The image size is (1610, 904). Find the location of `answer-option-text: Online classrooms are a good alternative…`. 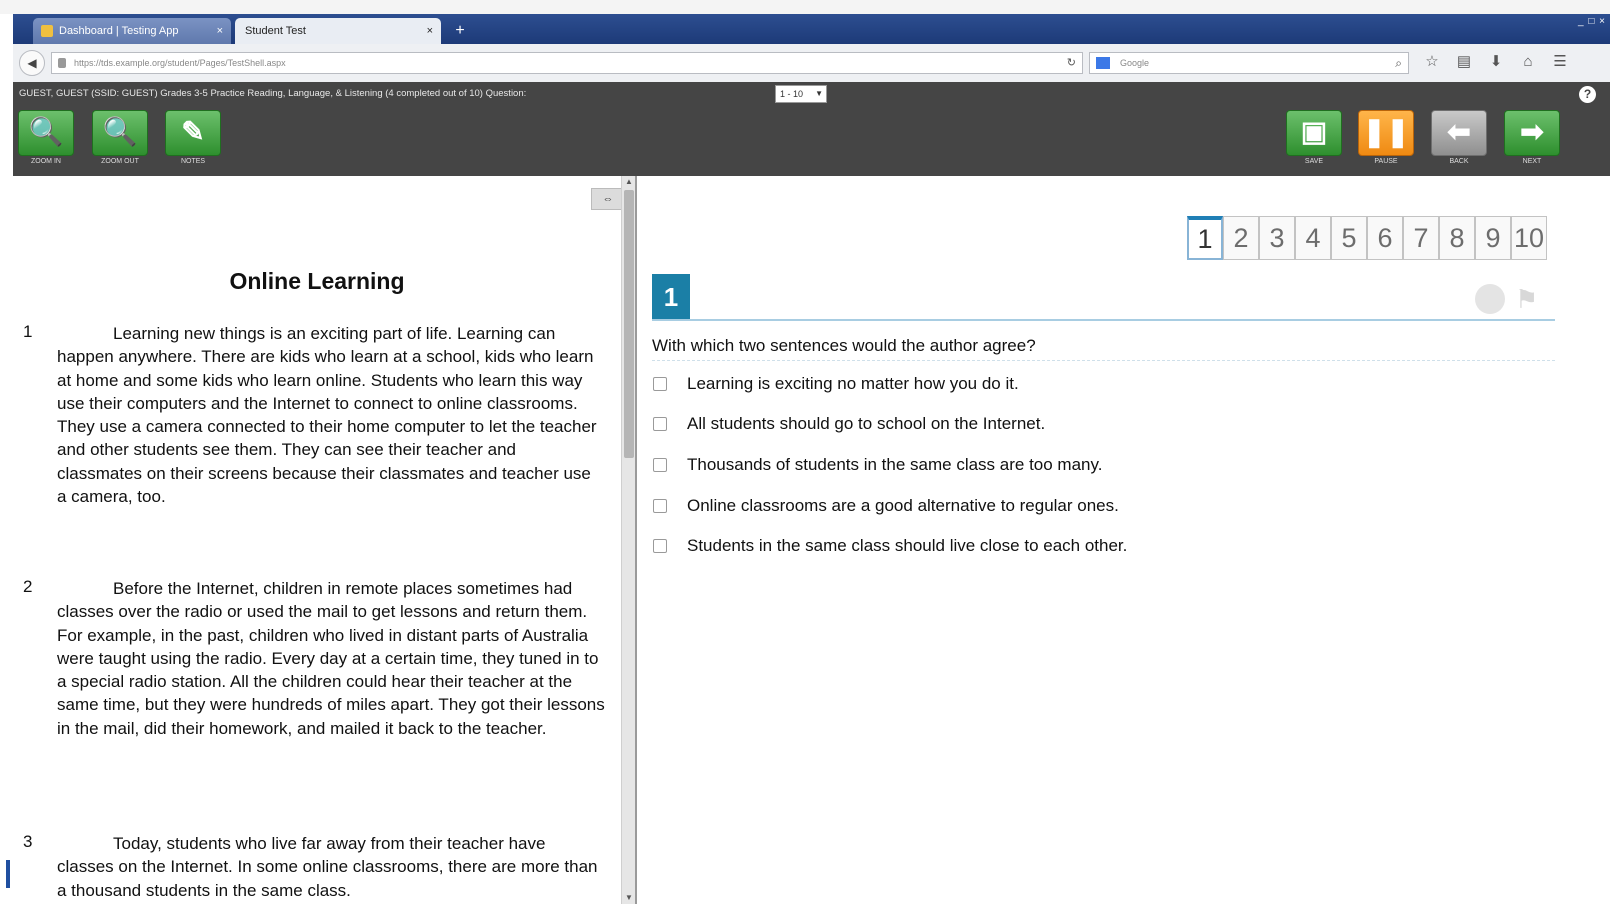

answer-option-text: Online classrooms are a good alternative… is located at coordinates (903, 506).